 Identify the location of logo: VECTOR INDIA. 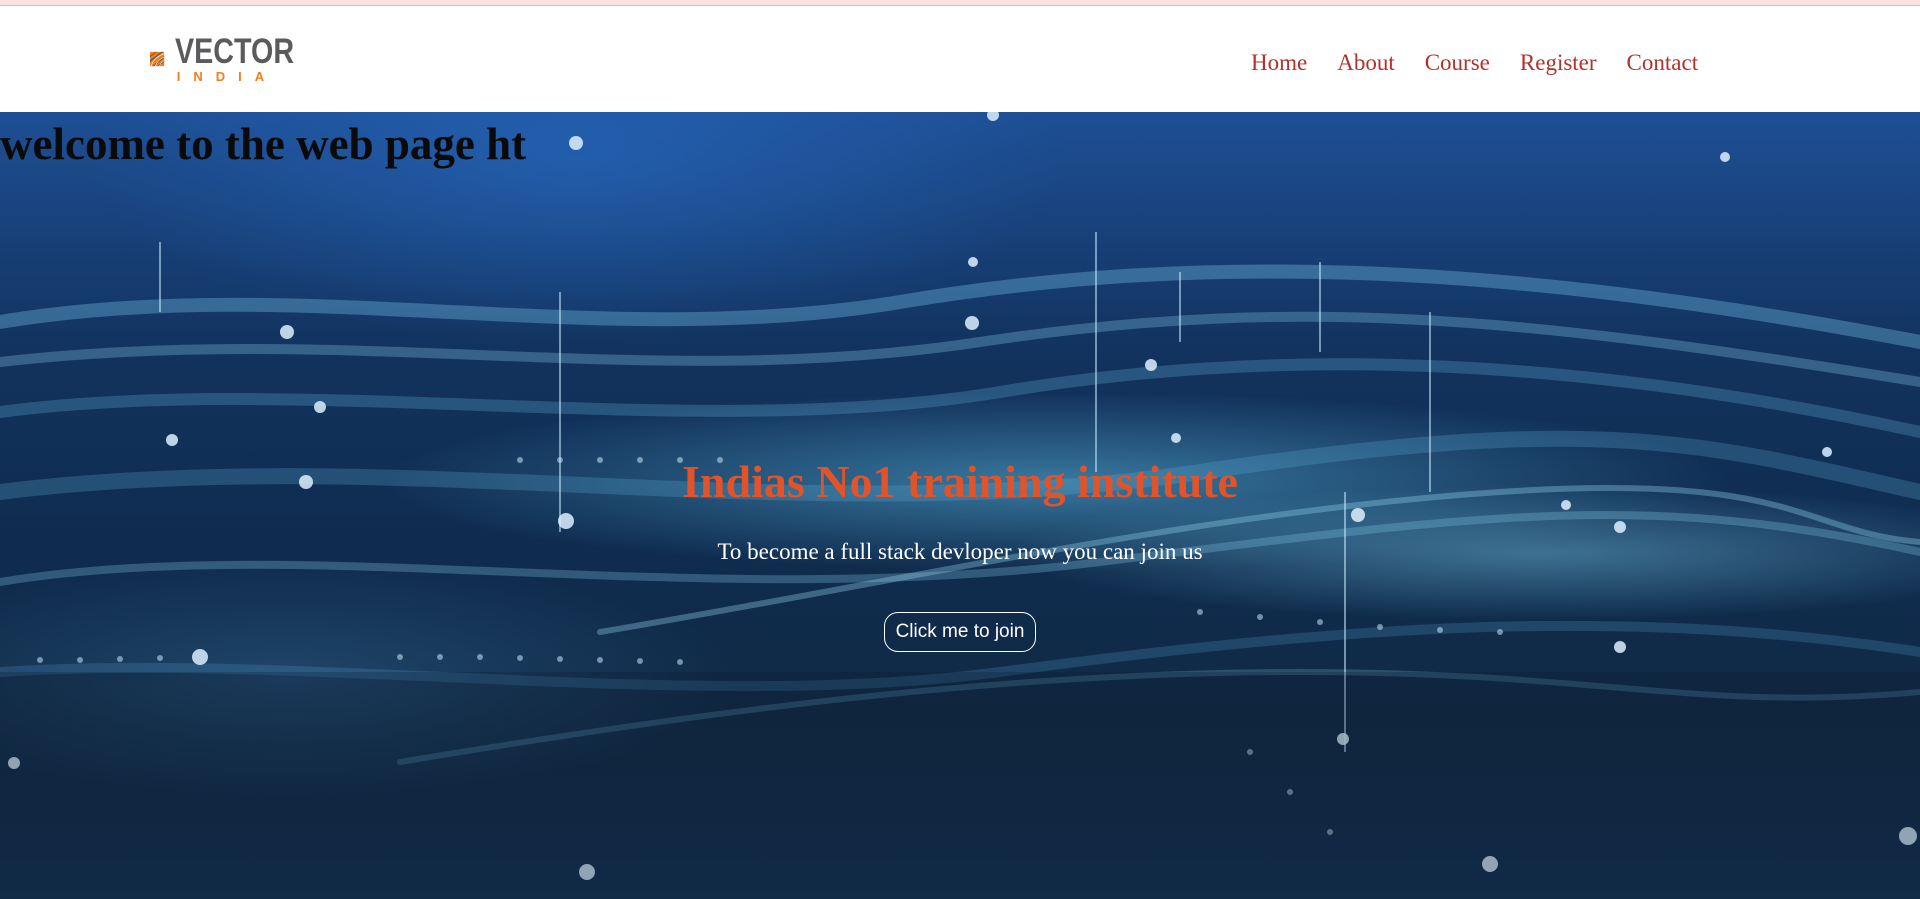
(235, 59).